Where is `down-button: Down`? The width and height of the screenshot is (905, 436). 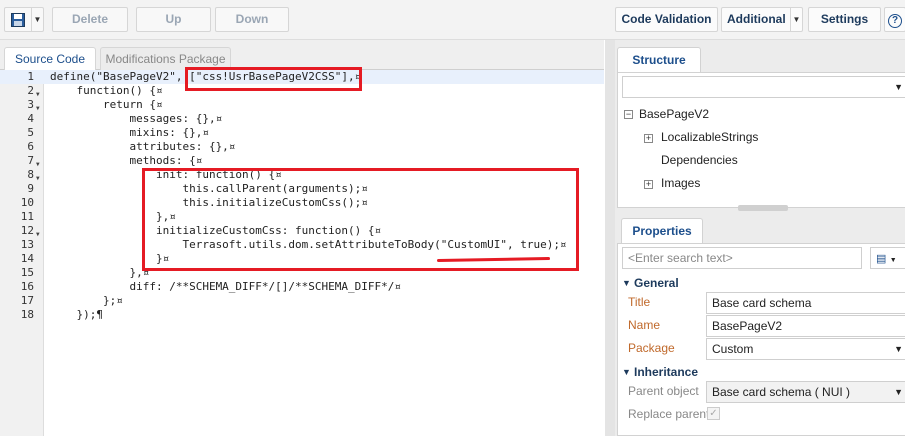 down-button: Down is located at coordinates (252, 19).